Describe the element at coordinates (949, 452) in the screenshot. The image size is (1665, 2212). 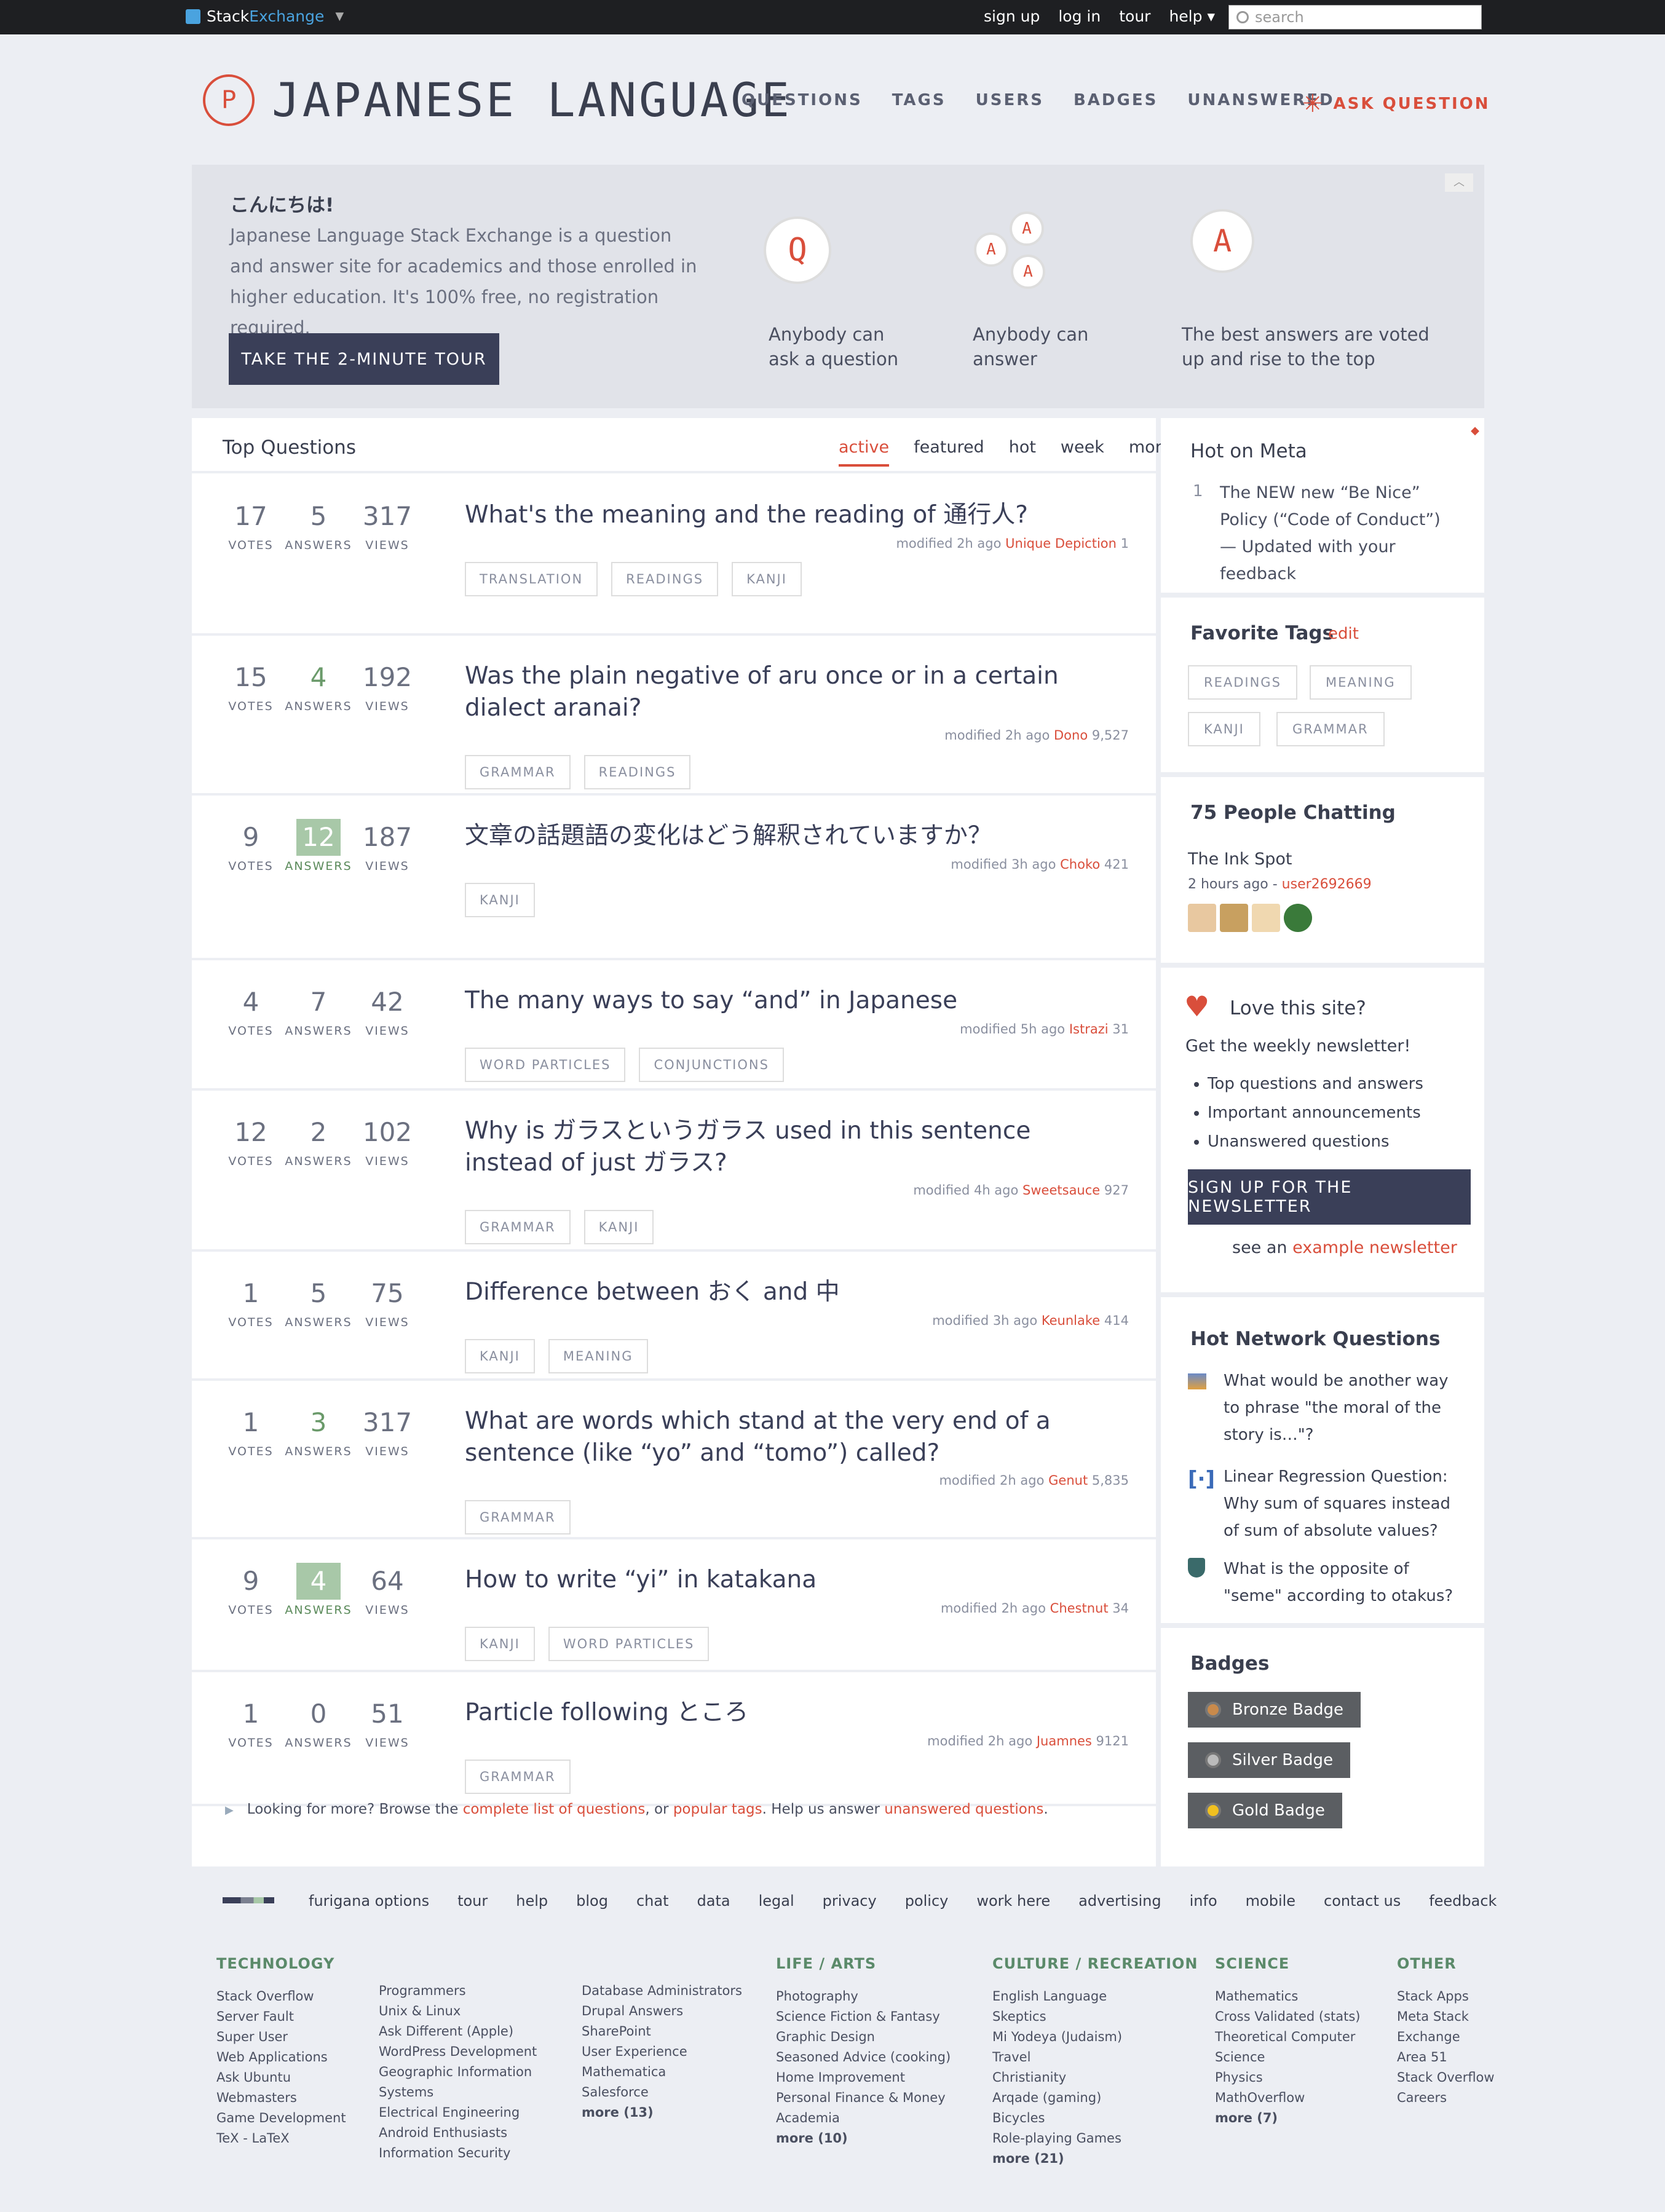
I see `tab-featured: featured` at that location.